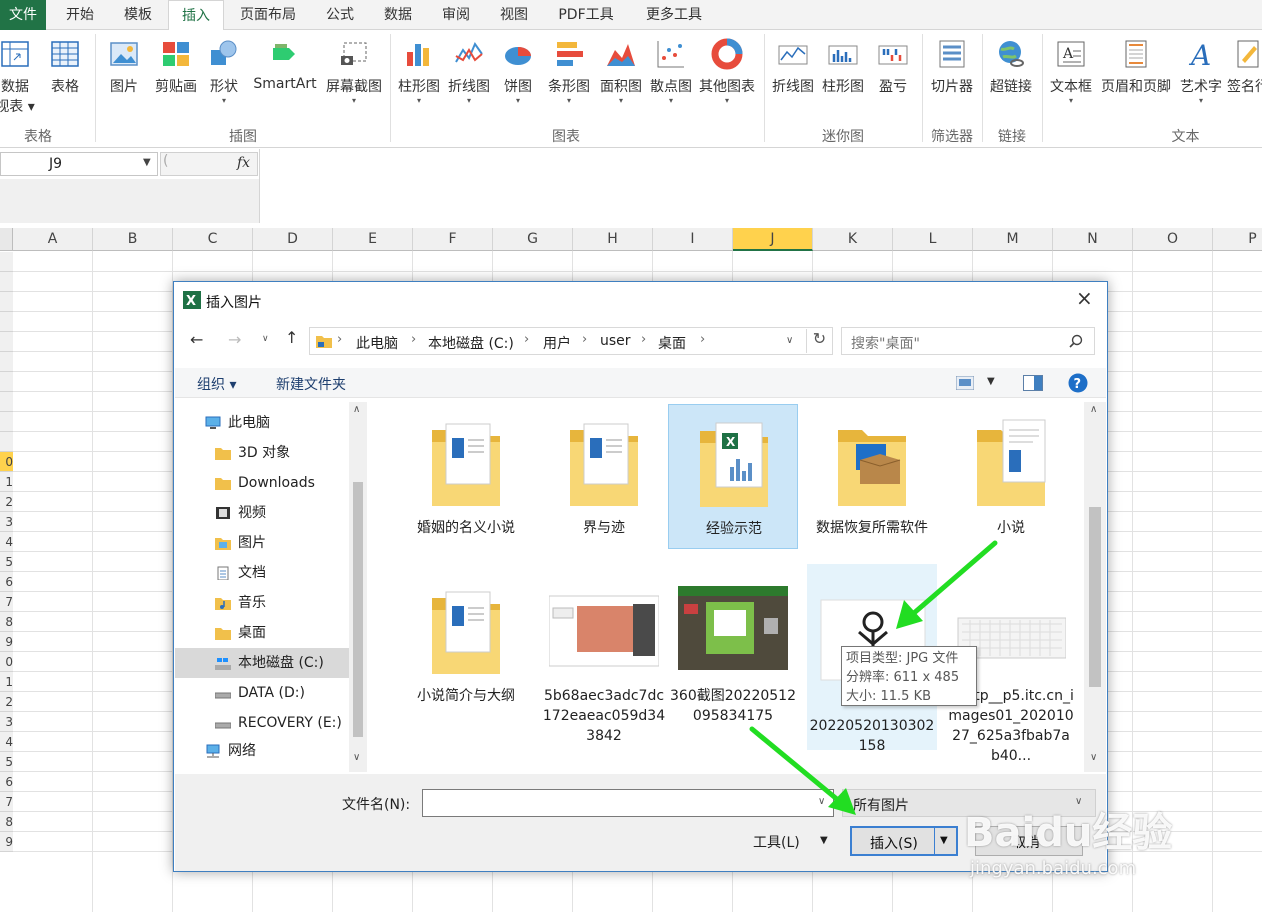  What do you see at coordinates (377, 343) in the screenshot?
I see `breadcrumb-pc: 此电脑` at bounding box center [377, 343].